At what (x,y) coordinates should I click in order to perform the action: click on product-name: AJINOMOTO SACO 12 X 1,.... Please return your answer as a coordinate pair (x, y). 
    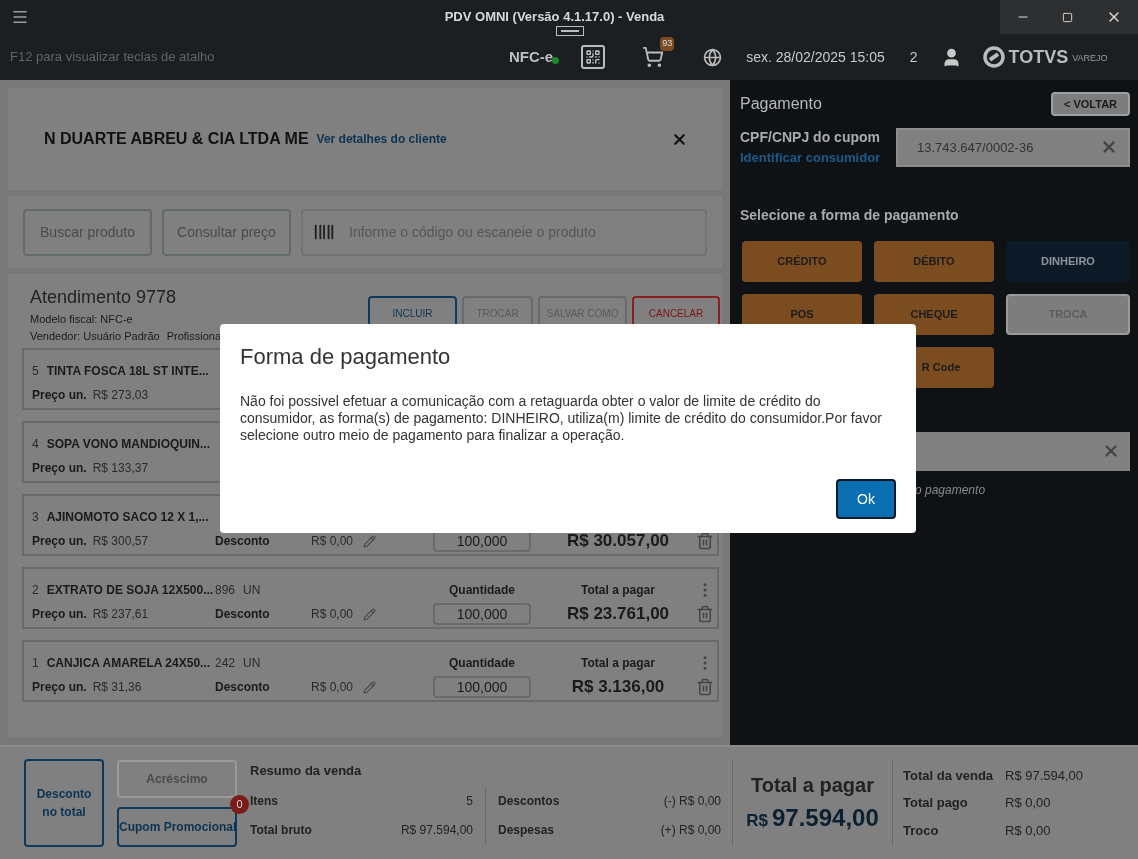
    Looking at the image, I should click on (127, 517).